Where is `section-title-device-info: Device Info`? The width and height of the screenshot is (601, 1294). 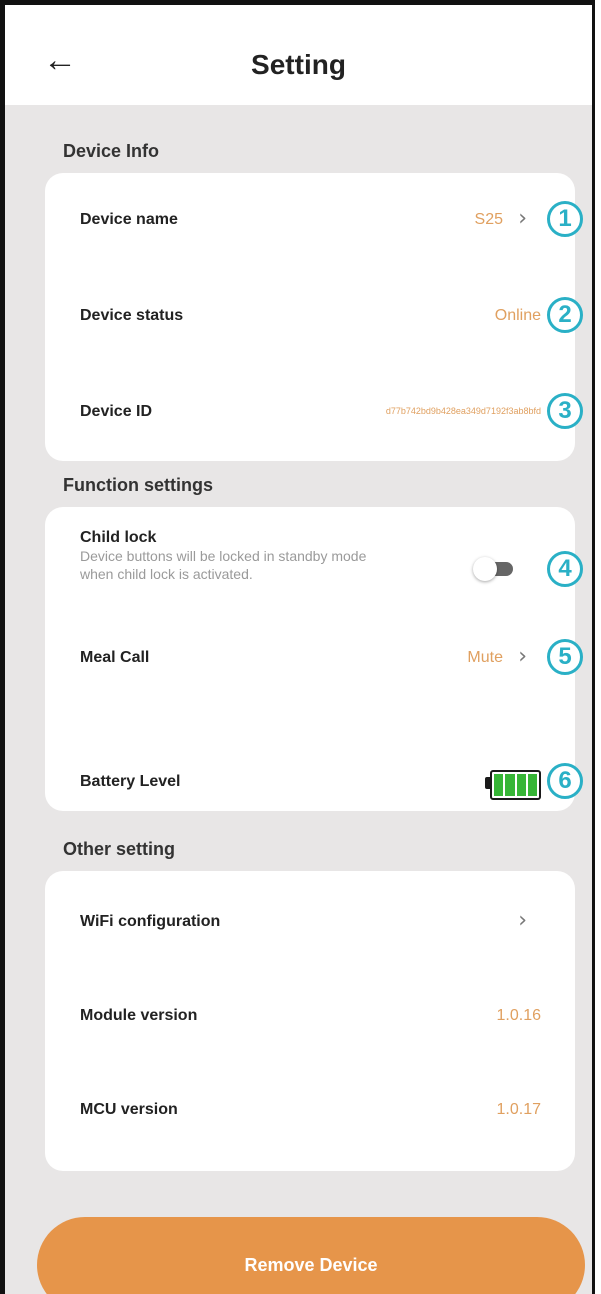
section-title-device-info: Device Info is located at coordinates (111, 151).